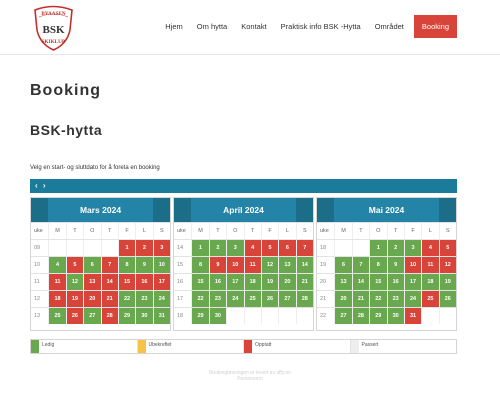 This screenshot has width=500, height=410. Describe the element at coordinates (304, 265) in the screenshot. I see `day-cell-available: 14` at that location.